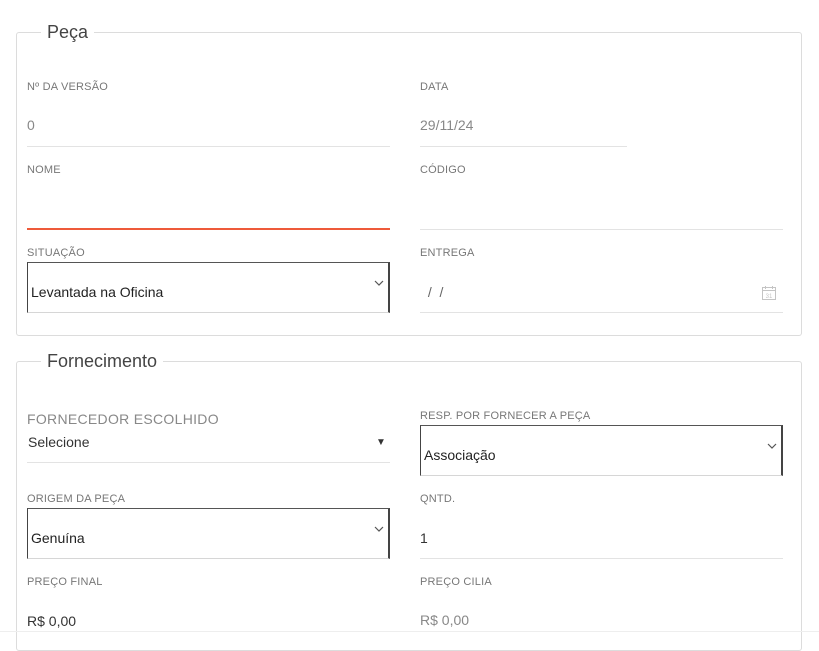 The width and height of the screenshot is (819, 651). I want to click on versao-field: 0, so click(31, 125).